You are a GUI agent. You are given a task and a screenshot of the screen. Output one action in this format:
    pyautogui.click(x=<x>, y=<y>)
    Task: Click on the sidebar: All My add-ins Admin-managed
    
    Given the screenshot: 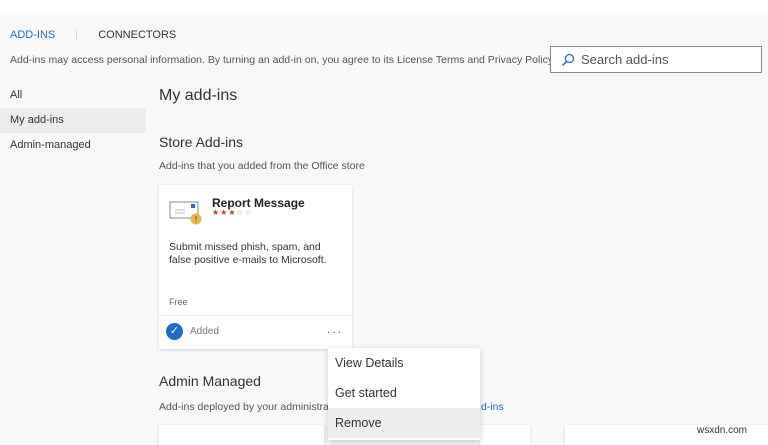 What is the action you would take?
    pyautogui.click(x=73, y=120)
    